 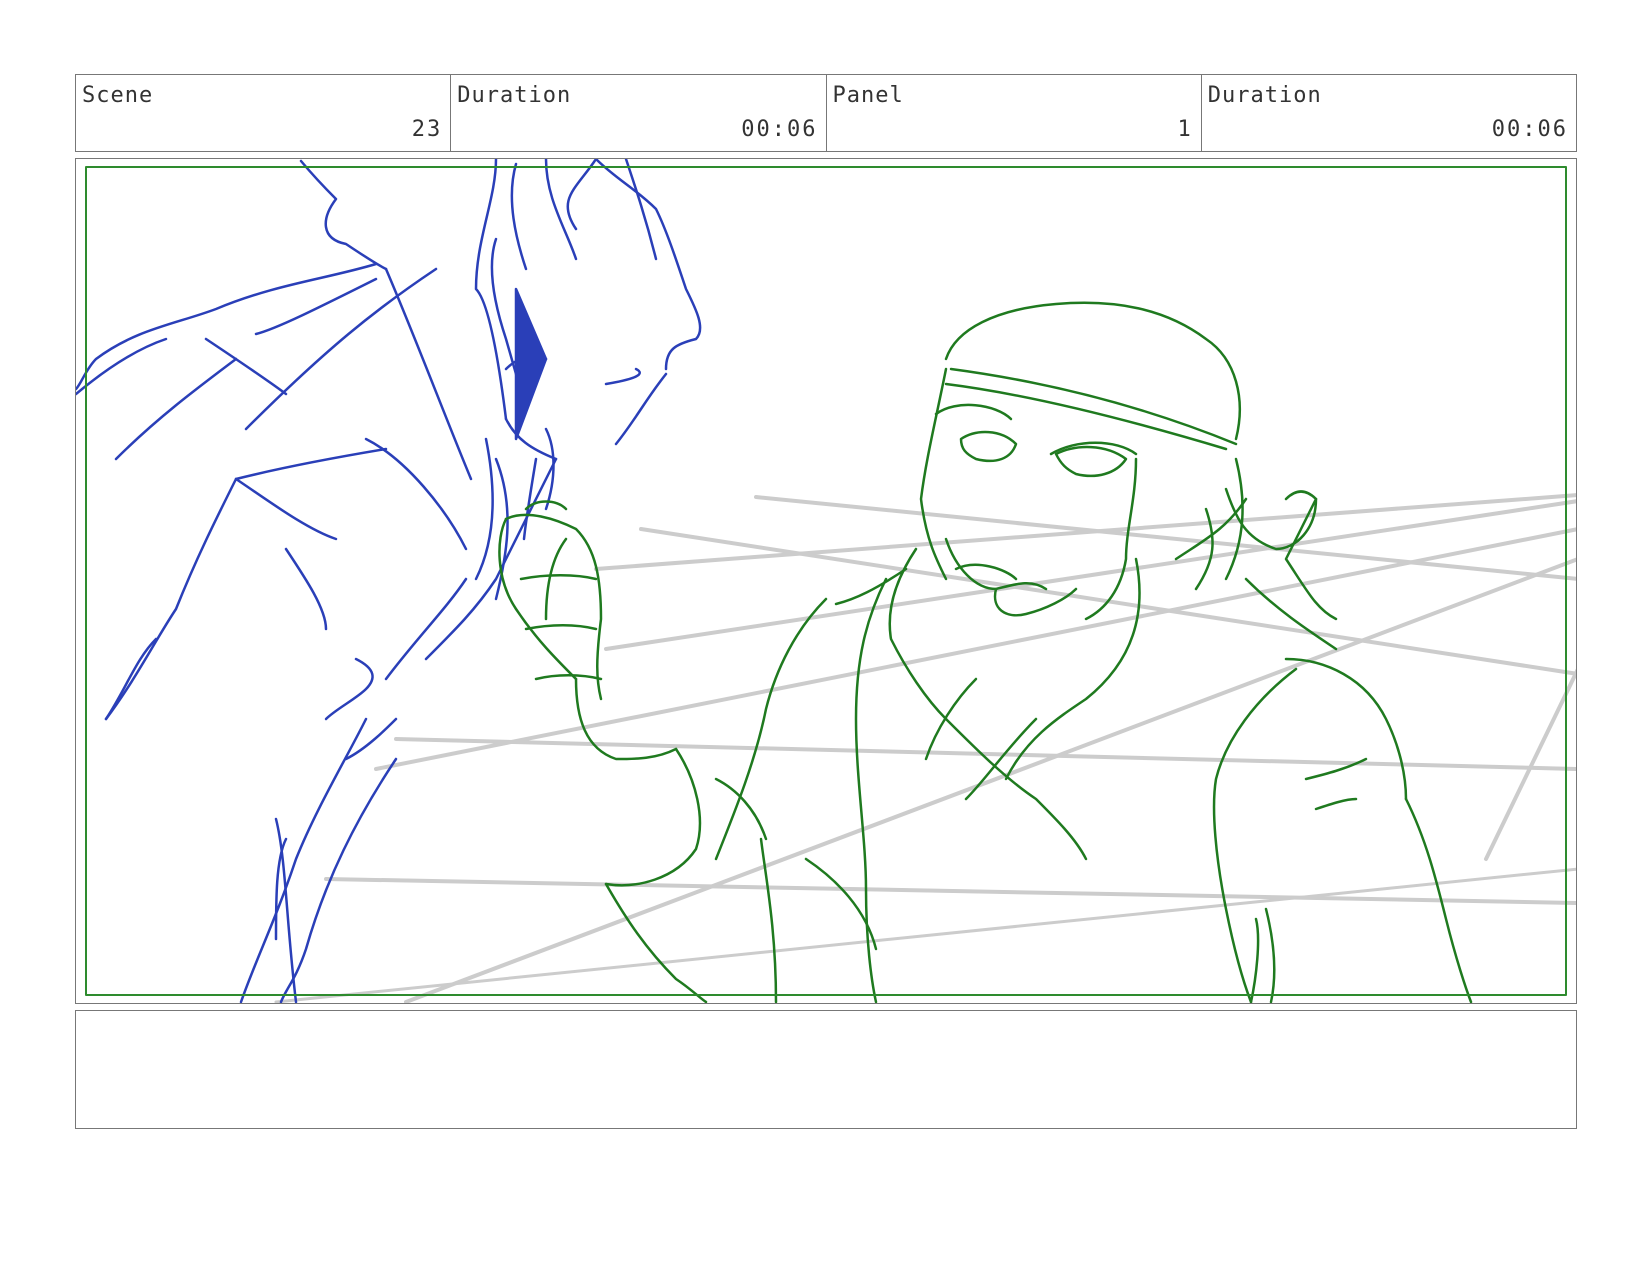 I want to click on scene-value: 23, so click(x=427, y=129).